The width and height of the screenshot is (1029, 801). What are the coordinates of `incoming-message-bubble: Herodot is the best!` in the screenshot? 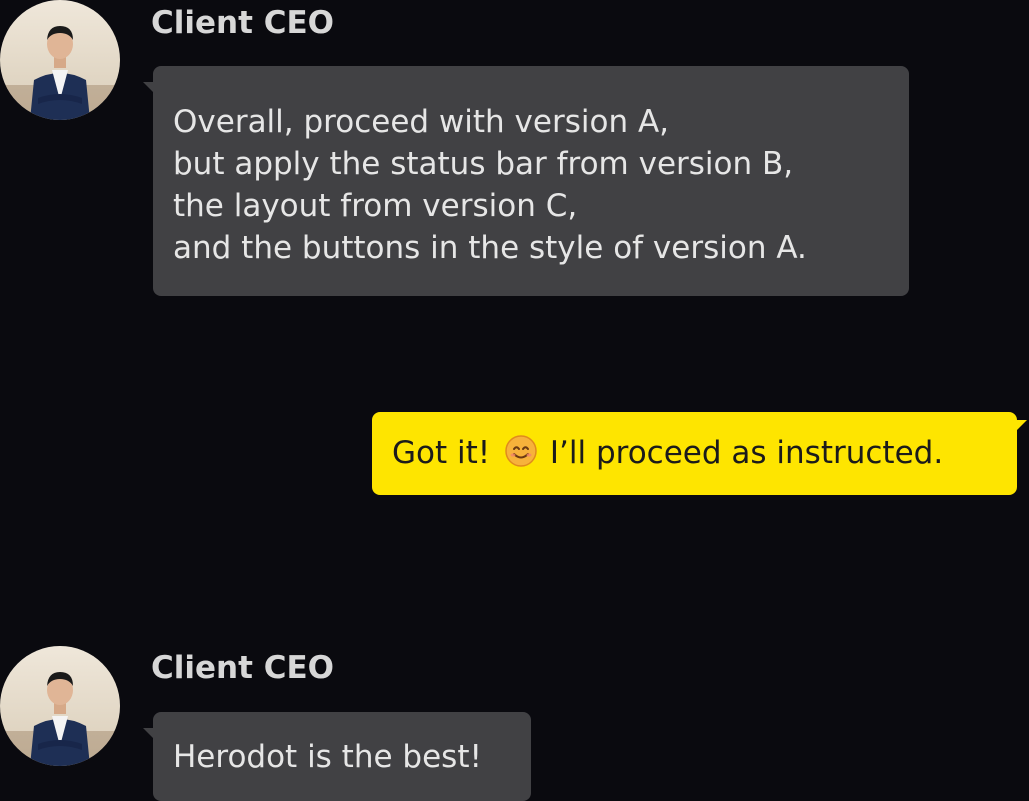 It's located at (337, 756).